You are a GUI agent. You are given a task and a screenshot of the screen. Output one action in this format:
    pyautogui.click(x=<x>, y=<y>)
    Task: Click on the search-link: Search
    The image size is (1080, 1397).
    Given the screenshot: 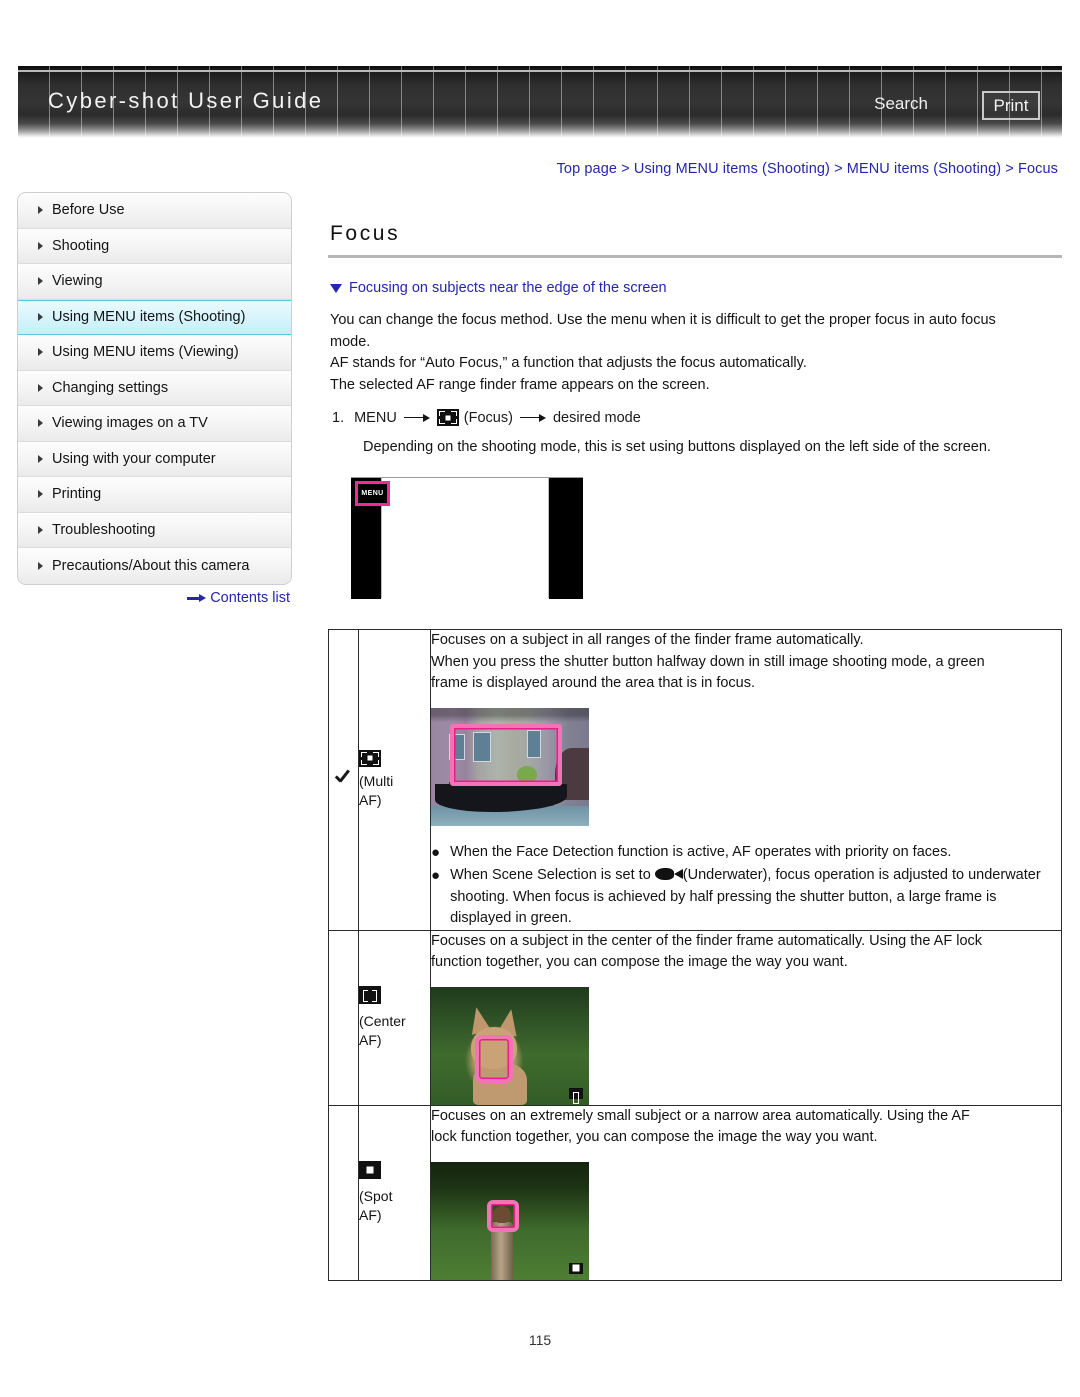 What is the action you would take?
    pyautogui.click(x=901, y=104)
    